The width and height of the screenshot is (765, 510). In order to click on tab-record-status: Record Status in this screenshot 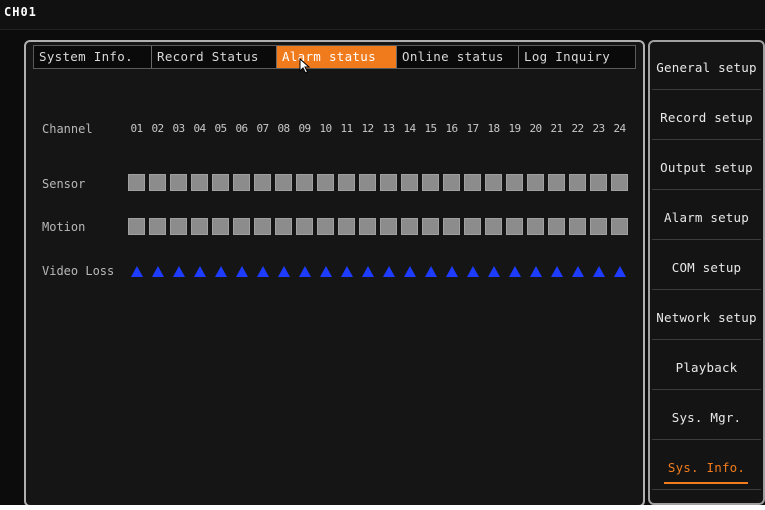, I will do `click(214, 57)`.